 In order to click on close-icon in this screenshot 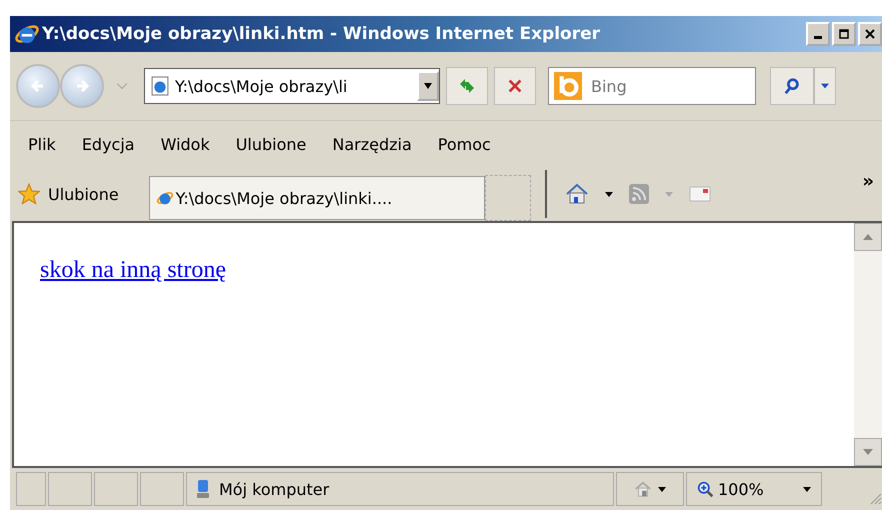, I will do `click(870, 34)`.